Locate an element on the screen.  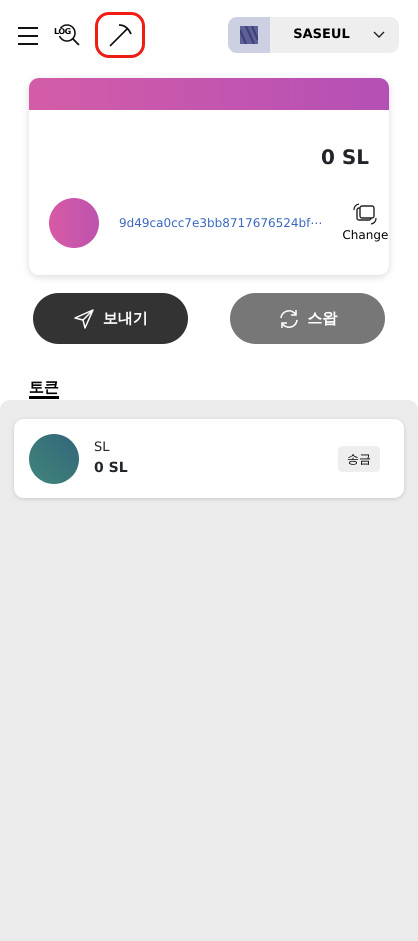
pickaxe-icon is located at coordinates (120, 35).